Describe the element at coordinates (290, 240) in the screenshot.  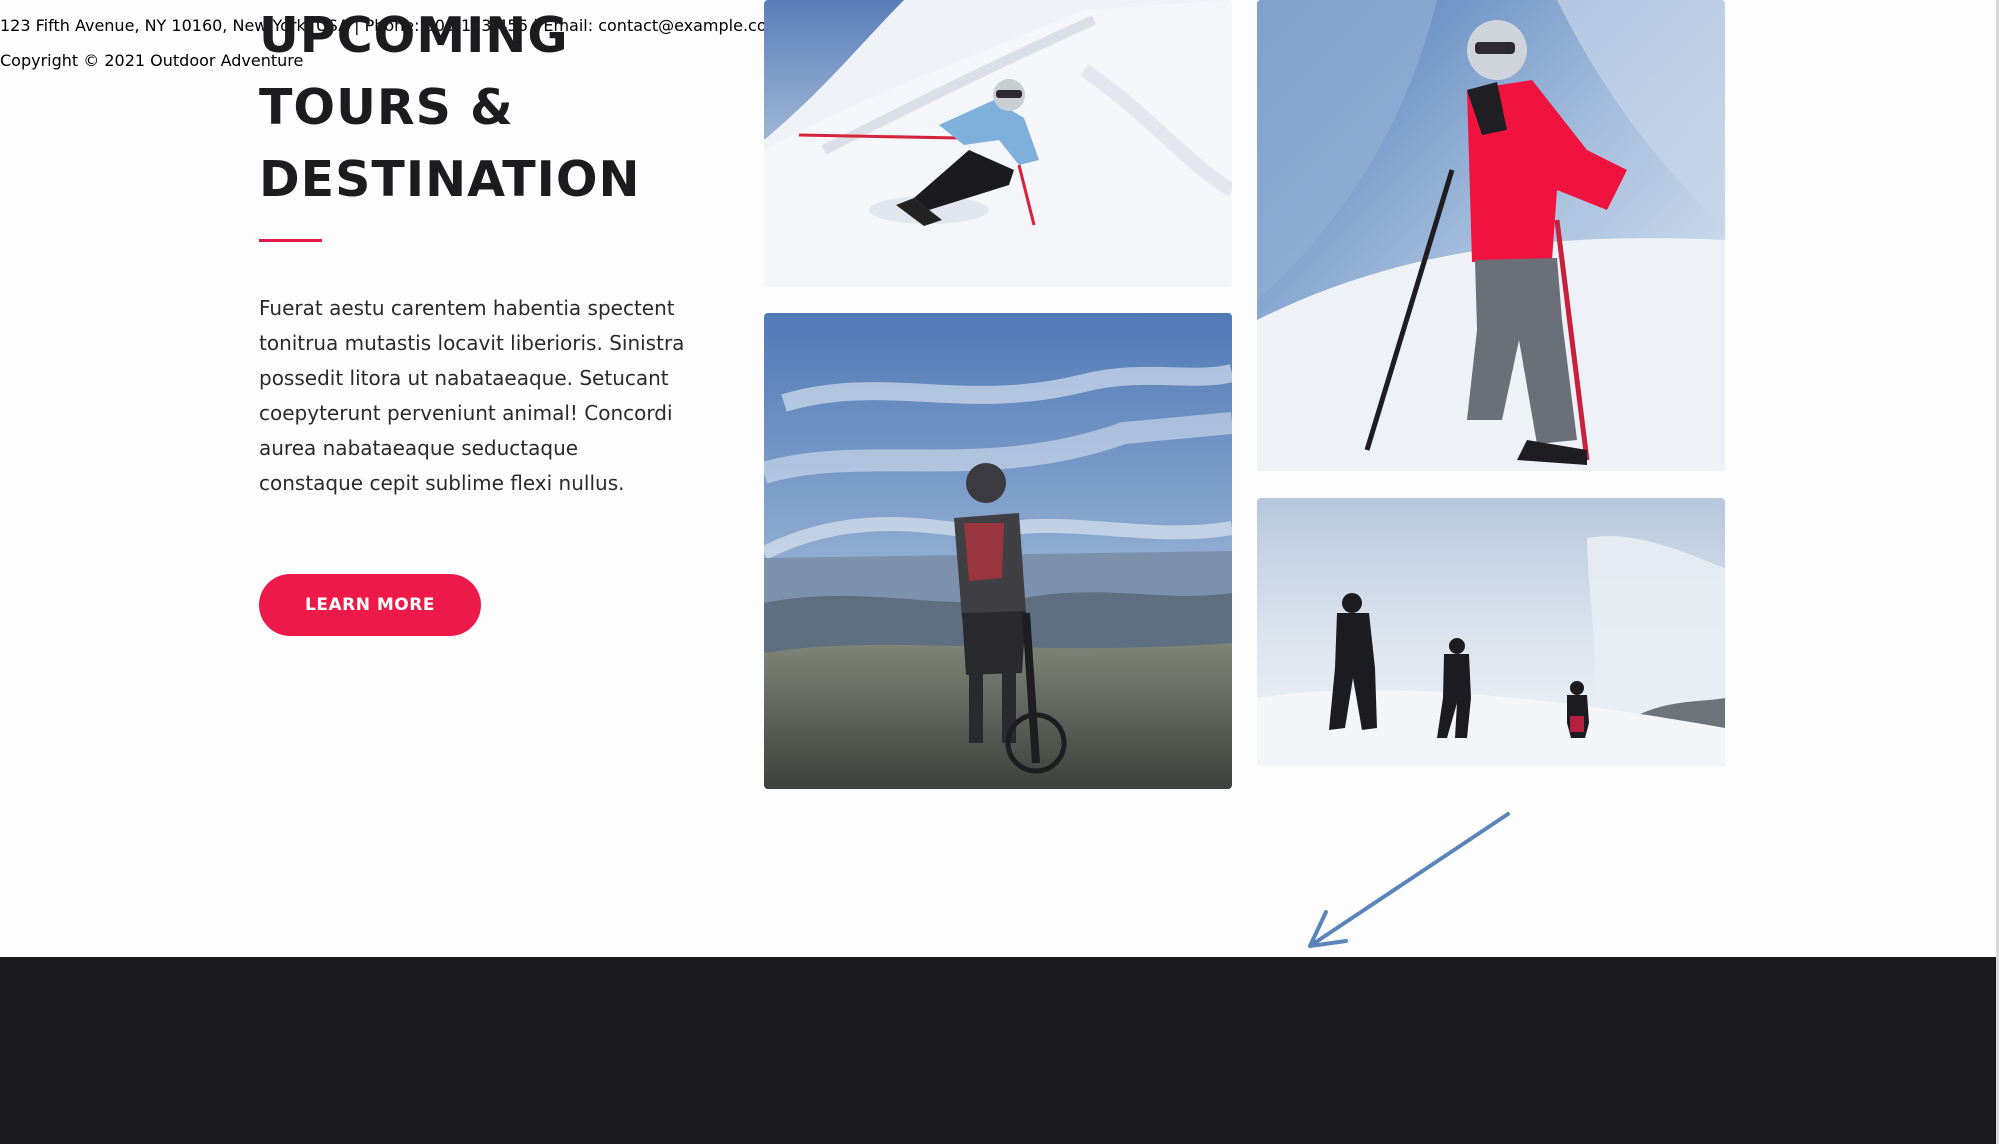
I see `heading-underline` at that location.